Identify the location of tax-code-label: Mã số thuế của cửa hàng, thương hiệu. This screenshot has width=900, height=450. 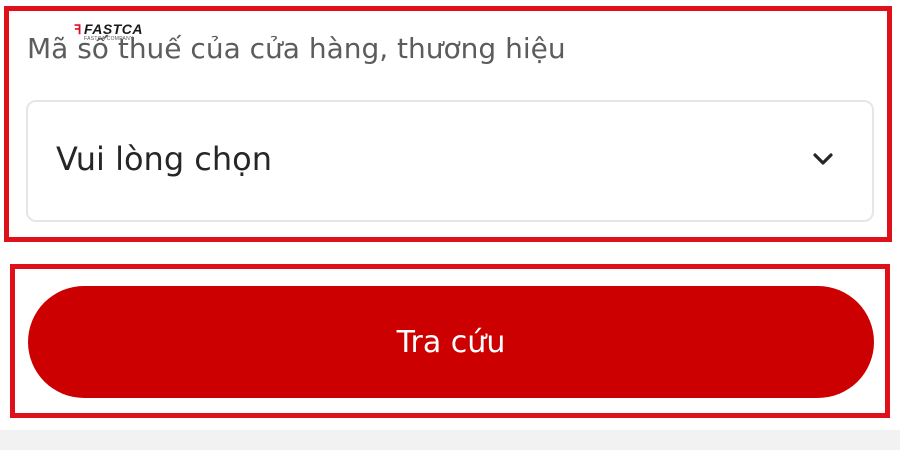
(296, 48).